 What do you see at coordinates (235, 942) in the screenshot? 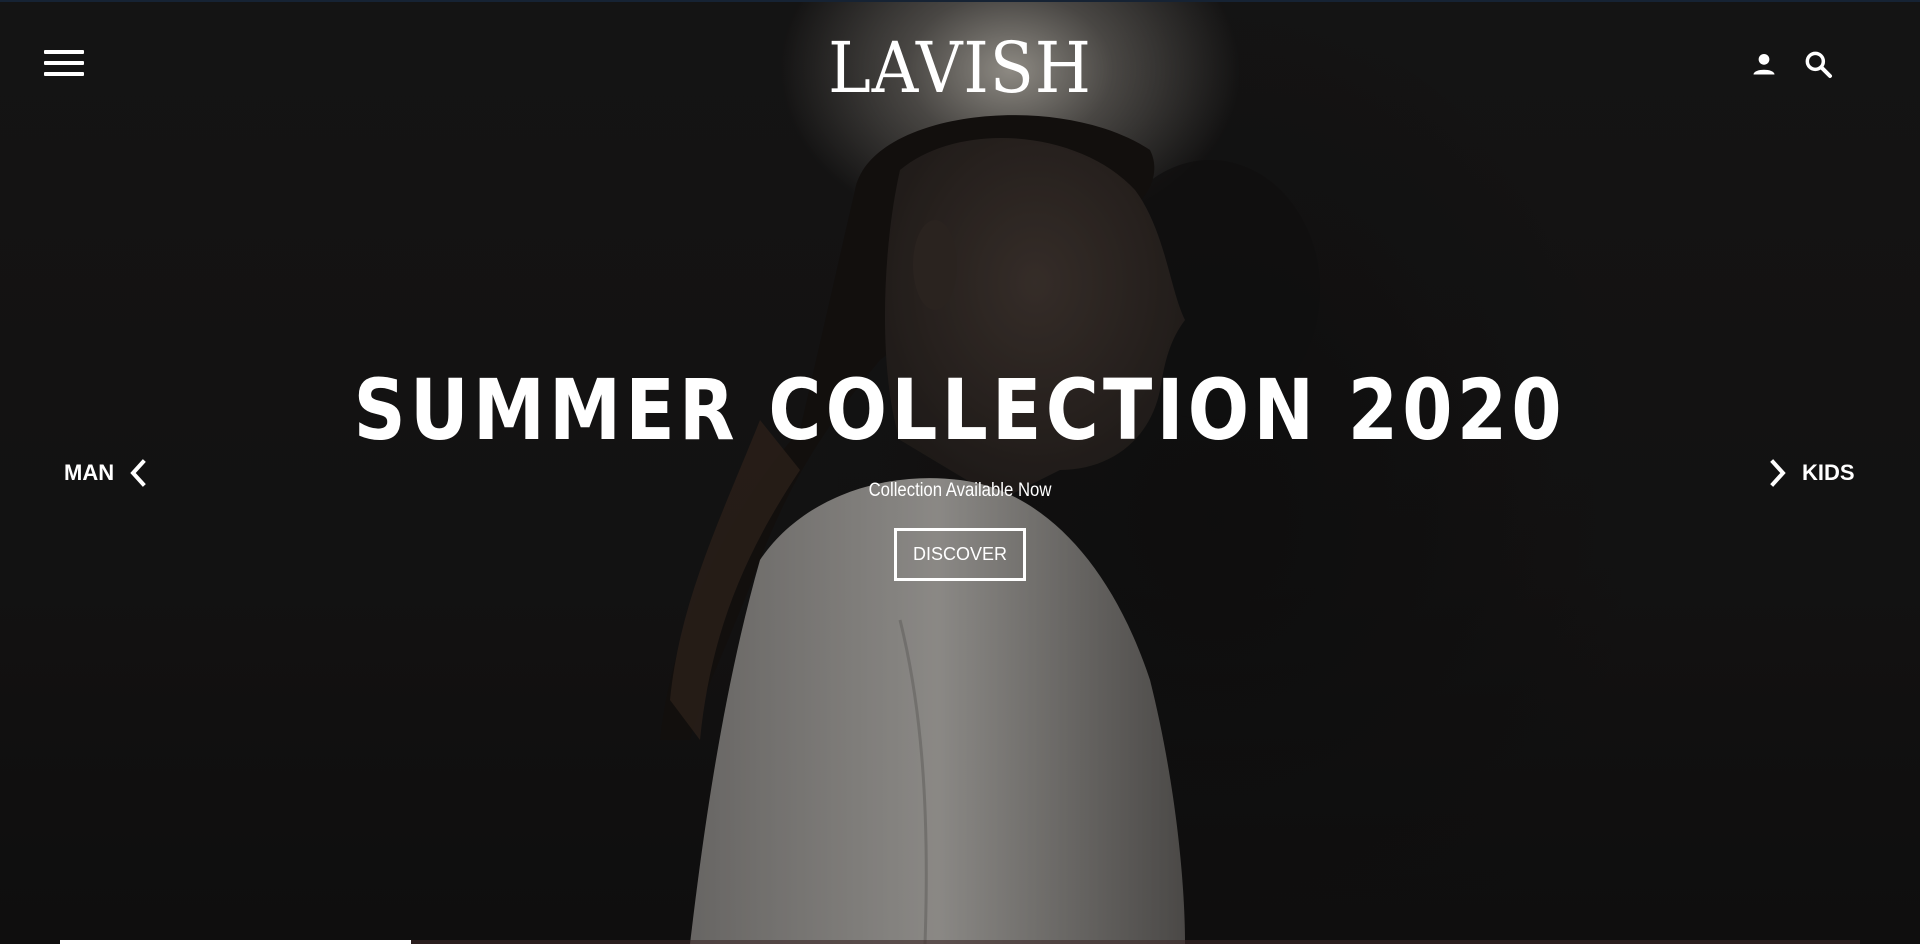
I see `slideshow-progress-fill` at bounding box center [235, 942].